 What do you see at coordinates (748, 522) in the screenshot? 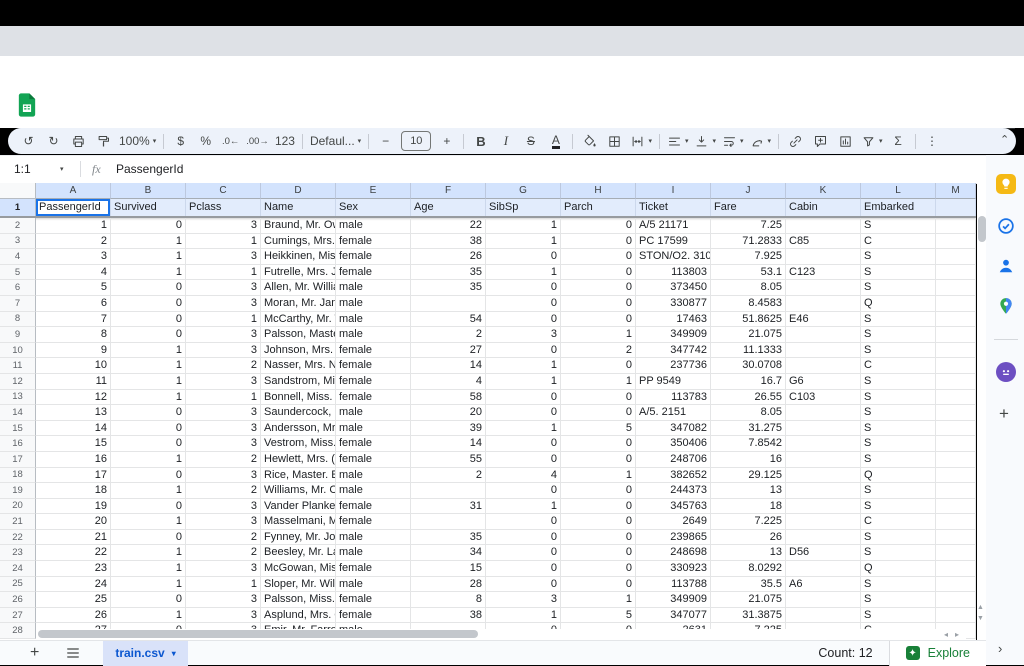
I see `cell: 7.225` at bounding box center [748, 522].